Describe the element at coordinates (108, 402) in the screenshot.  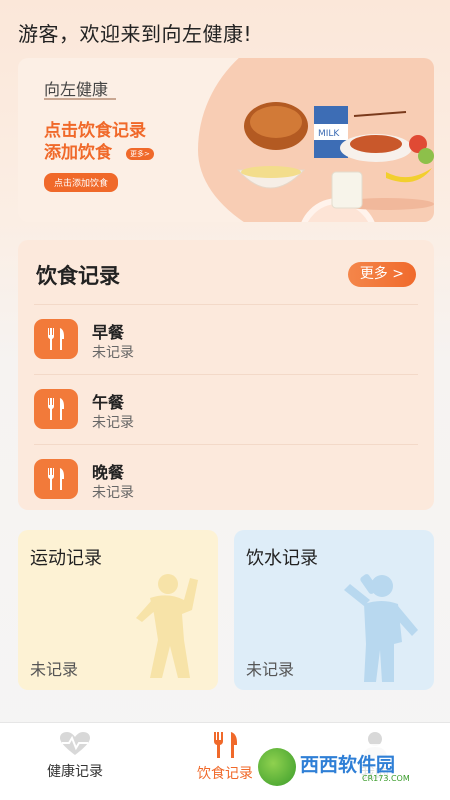
I see `meal-name: 午餐` at that location.